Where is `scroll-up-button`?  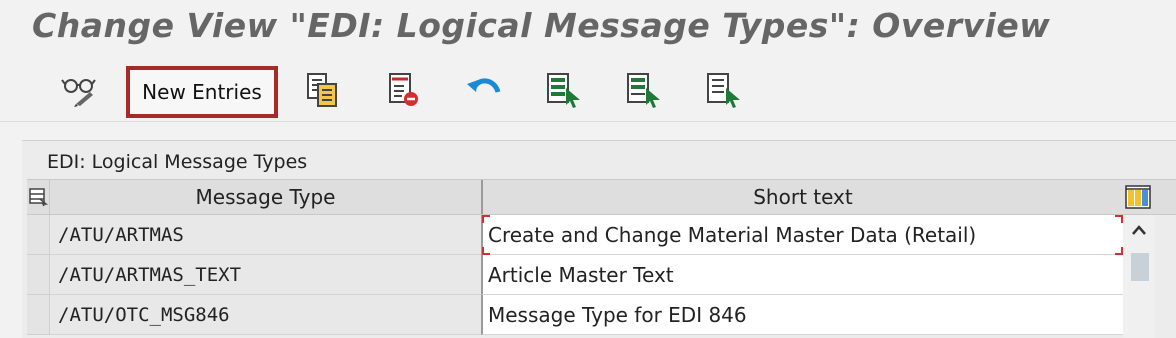 scroll-up-button is located at coordinates (1139, 230).